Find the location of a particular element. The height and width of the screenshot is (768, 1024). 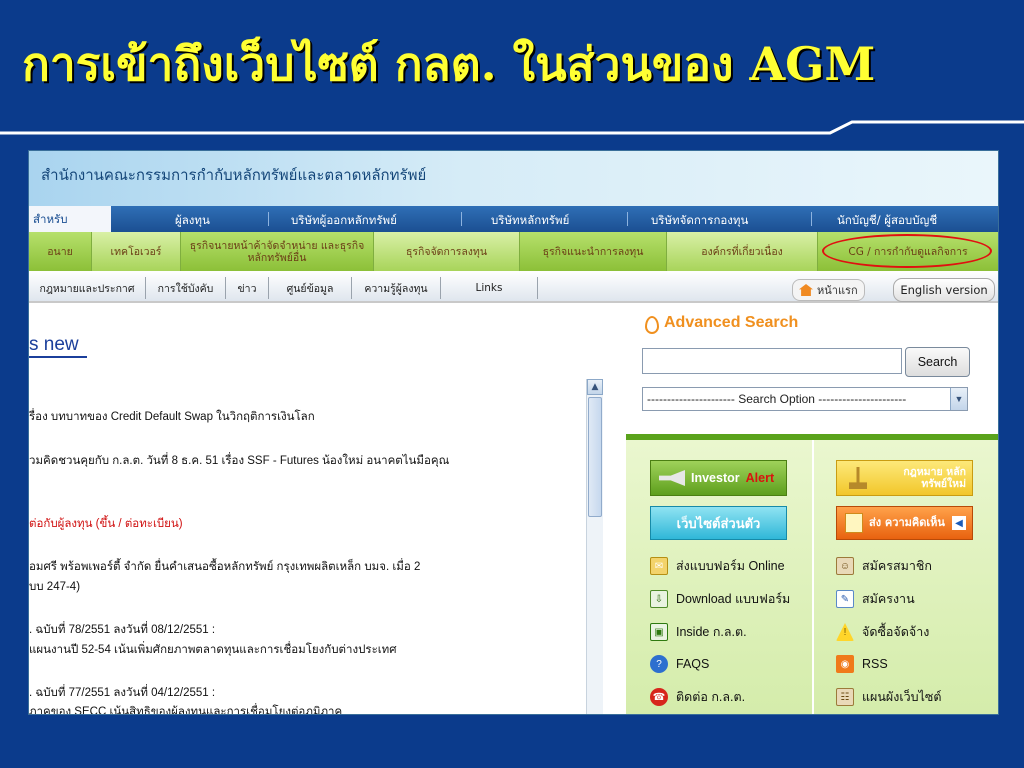

link-faqs-label: FAQS is located at coordinates (693, 664).